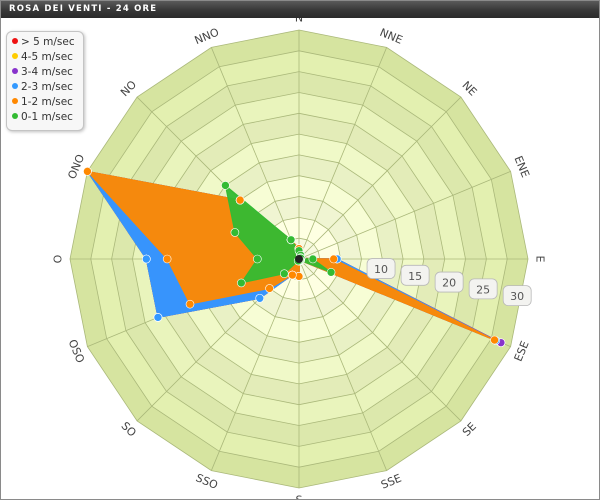  What do you see at coordinates (47, 117) in the screenshot?
I see `legend-label: 0-1 m/sec` at bounding box center [47, 117].